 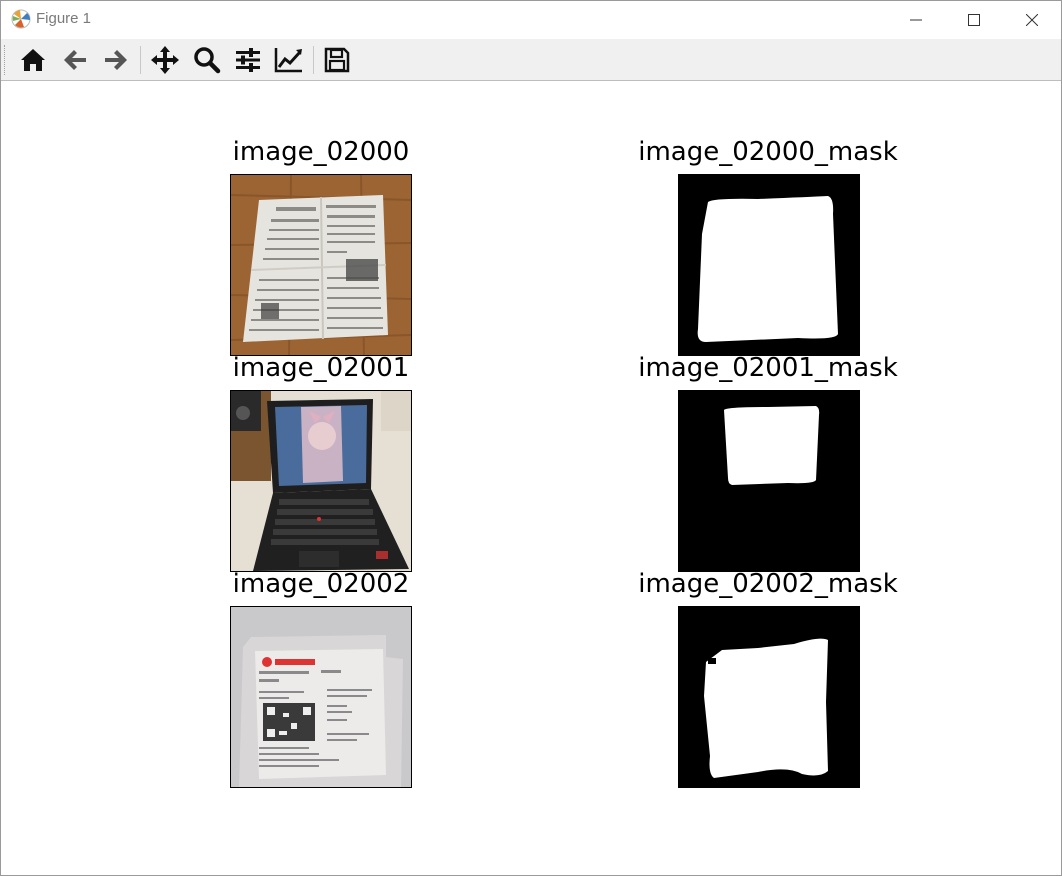 I want to click on close-icon, so click(x=1032, y=20).